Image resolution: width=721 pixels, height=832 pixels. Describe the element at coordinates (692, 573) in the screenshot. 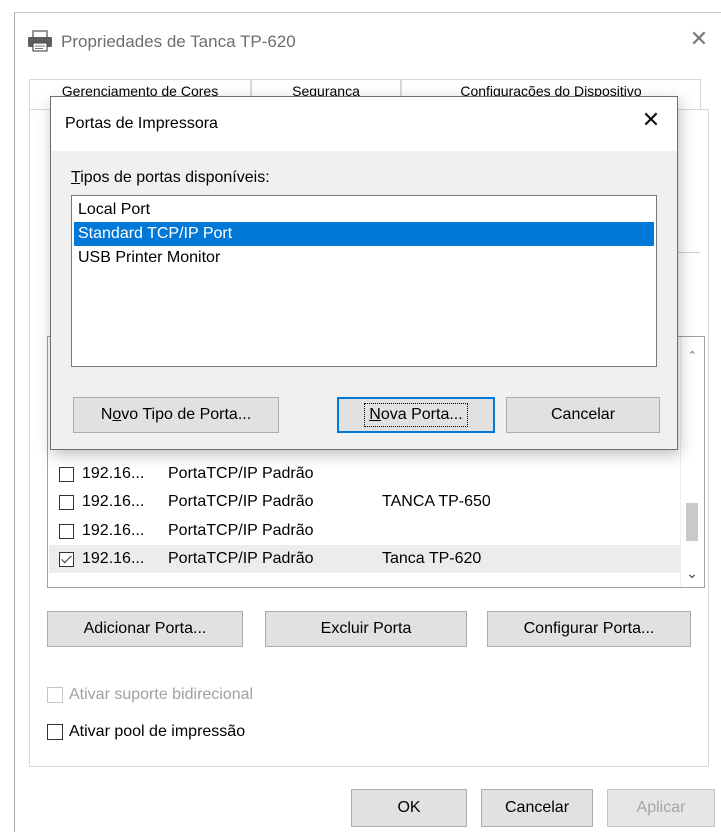

I see `chevron-down-icon: ⌄` at that location.